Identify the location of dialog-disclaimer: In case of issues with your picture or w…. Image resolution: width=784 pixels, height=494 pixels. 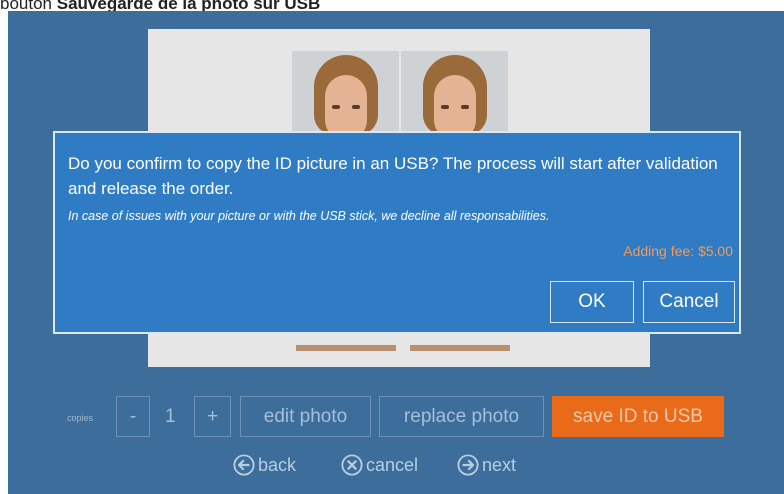
(309, 216).